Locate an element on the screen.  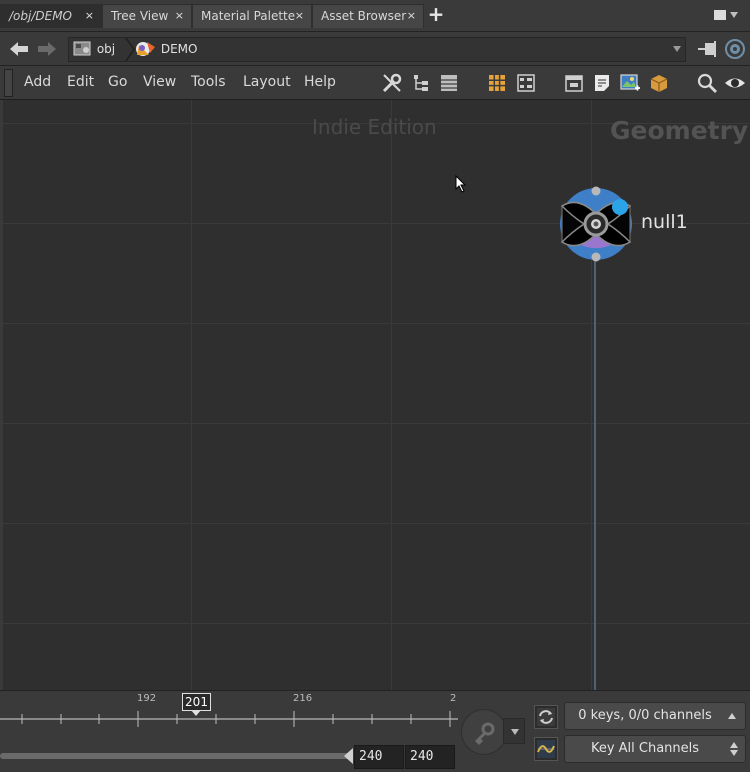
timeline-ruler: 192 216 2 201 is located at coordinates (230, 714).